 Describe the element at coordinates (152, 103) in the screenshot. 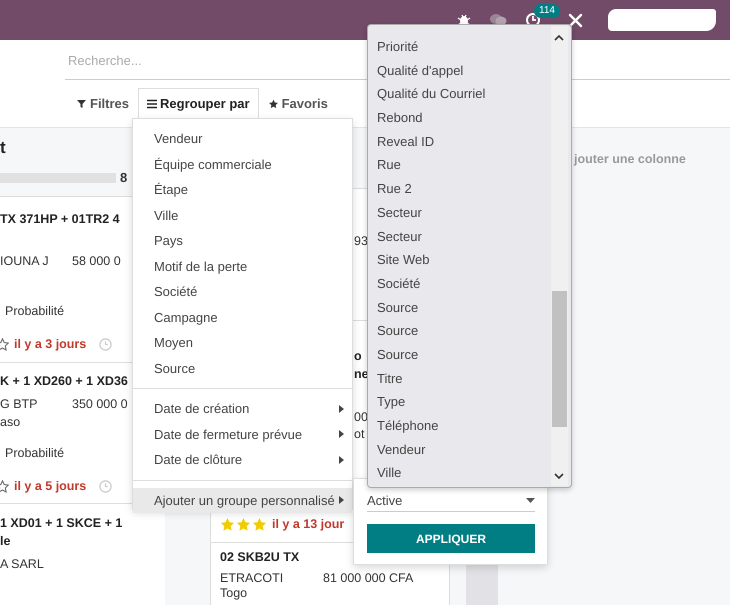

I see `list-icon` at that location.